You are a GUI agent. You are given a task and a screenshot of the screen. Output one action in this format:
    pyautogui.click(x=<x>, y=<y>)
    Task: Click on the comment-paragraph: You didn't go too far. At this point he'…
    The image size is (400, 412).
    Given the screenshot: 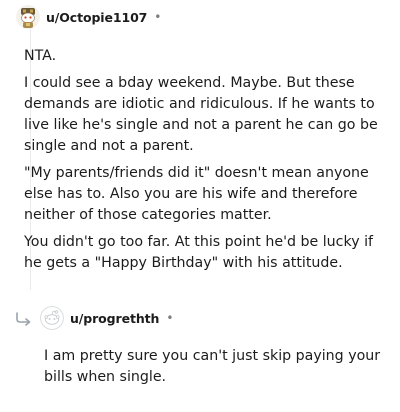 What is the action you would take?
    pyautogui.click(x=199, y=252)
    